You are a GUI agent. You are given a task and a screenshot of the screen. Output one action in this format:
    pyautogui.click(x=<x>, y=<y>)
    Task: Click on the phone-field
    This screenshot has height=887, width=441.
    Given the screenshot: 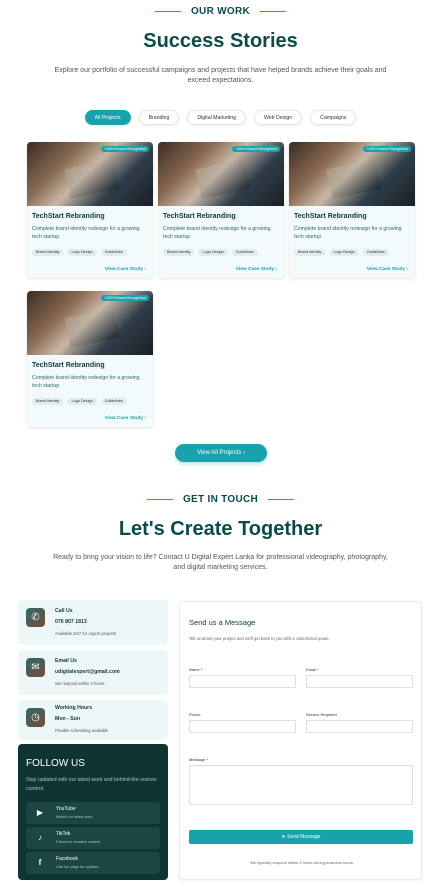 What is the action you would take?
    pyautogui.click(x=242, y=726)
    